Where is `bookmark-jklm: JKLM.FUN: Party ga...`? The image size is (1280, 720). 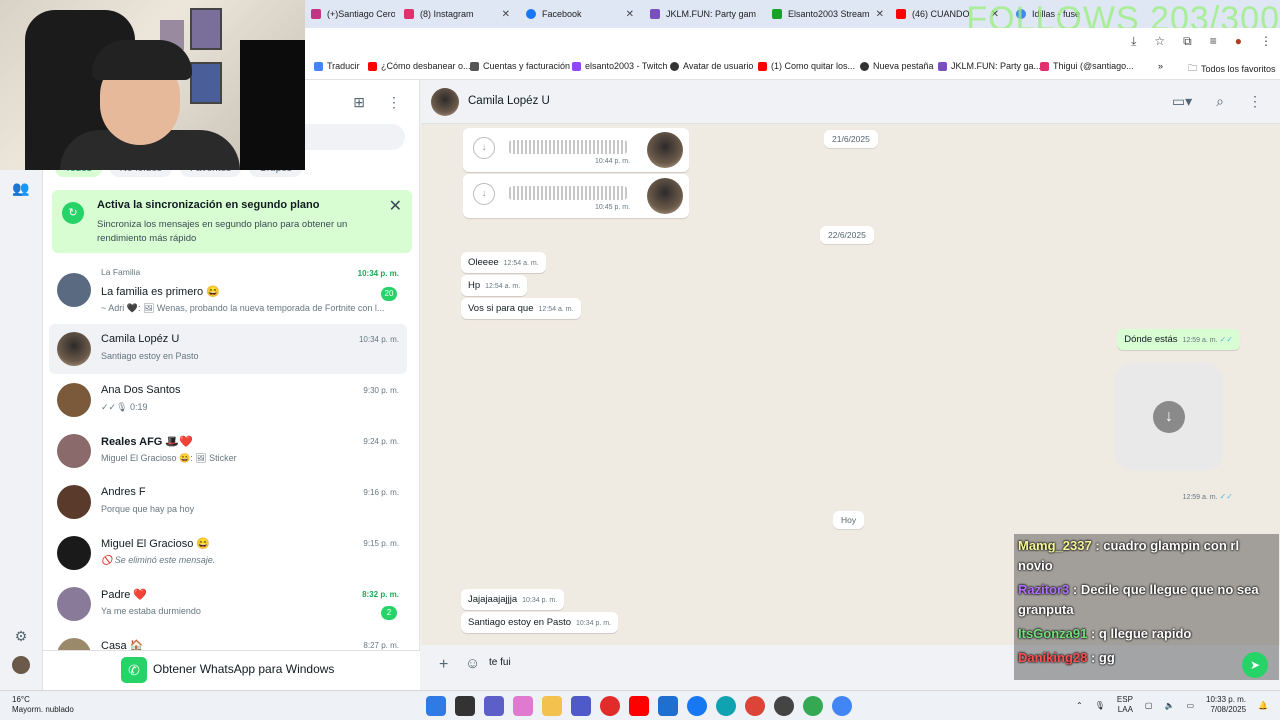 bookmark-jklm: JKLM.FUN: Party ga... is located at coordinates (989, 66).